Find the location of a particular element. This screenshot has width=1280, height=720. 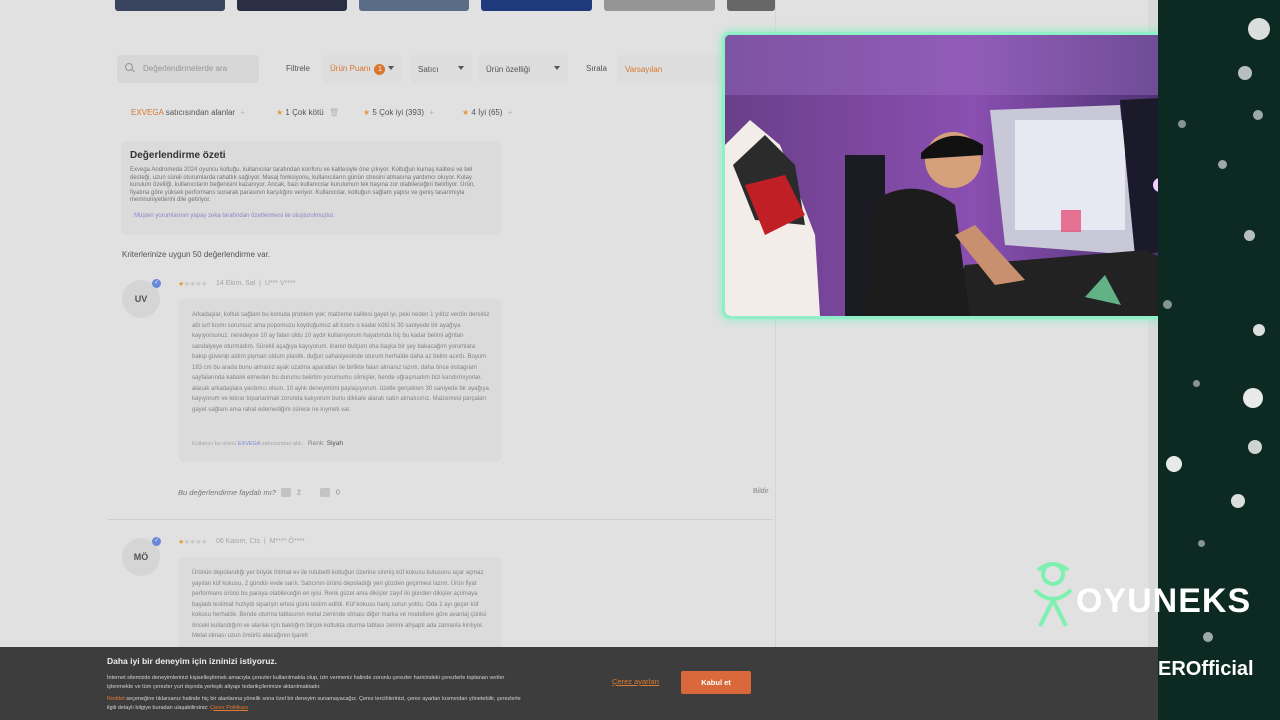

seller-filter-dropdown: Satıcı is located at coordinates (441, 69).